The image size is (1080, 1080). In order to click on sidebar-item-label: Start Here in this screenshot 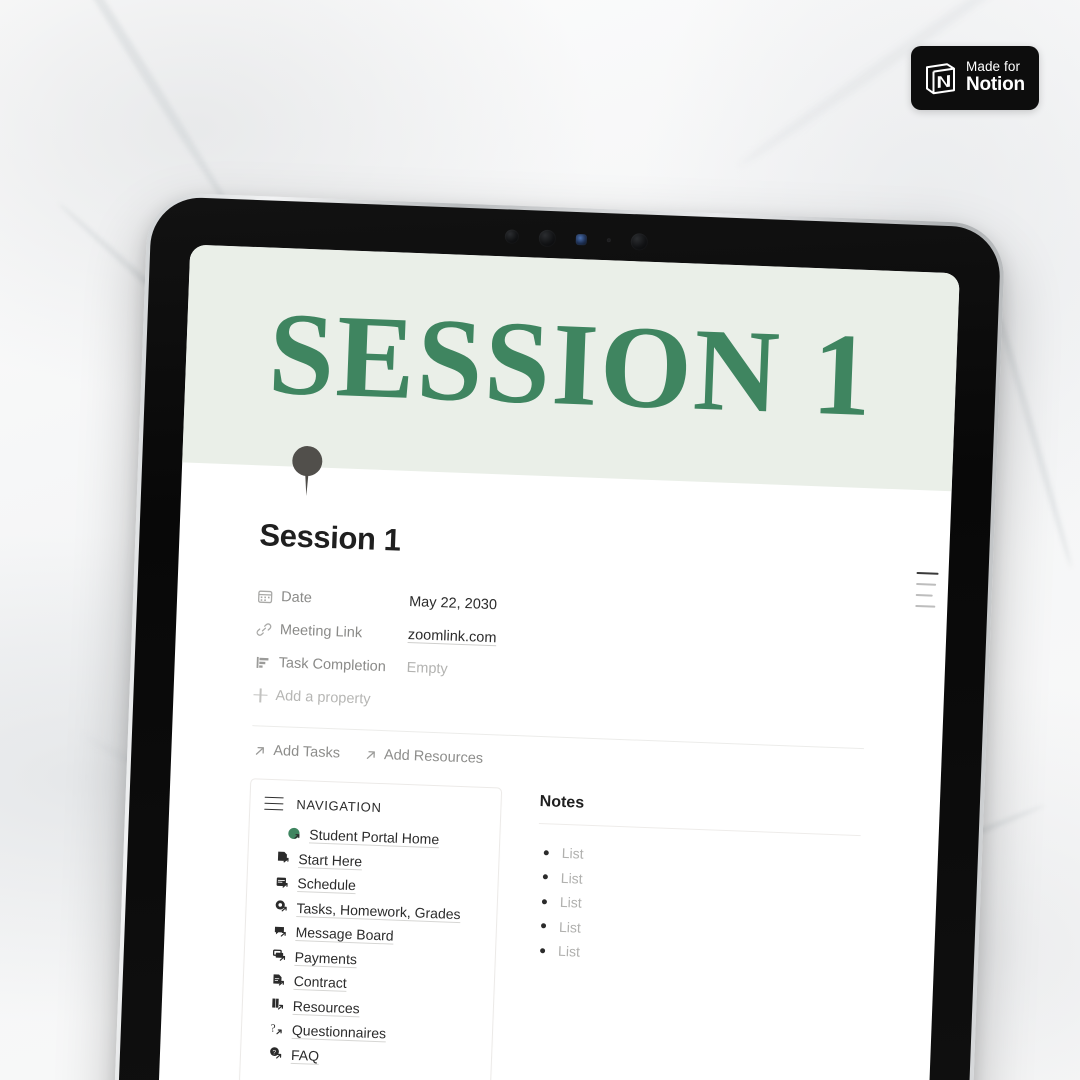, I will do `click(330, 860)`.